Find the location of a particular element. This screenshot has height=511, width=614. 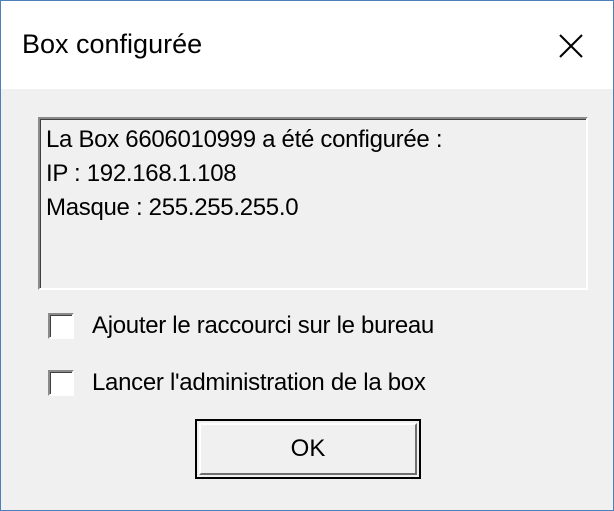

message-line-ip: IP : 192.168.1.108 is located at coordinates (141, 173).